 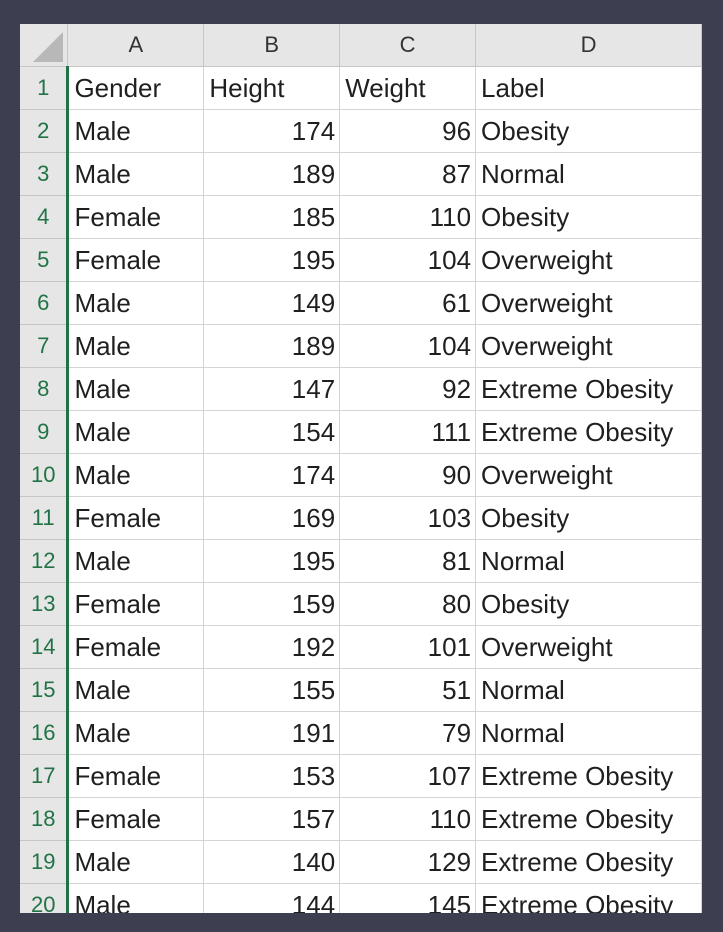 What do you see at coordinates (272, 776) in the screenshot?
I see `cell-height: 153` at bounding box center [272, 776].